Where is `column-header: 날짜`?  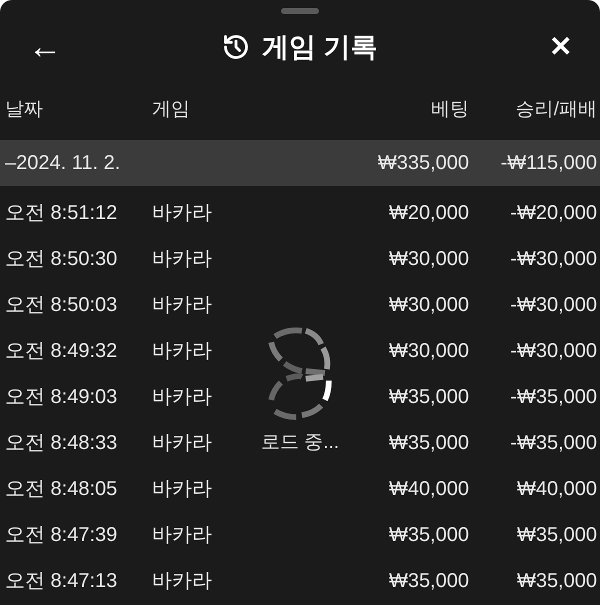 column-header: 날짜 is located at coordinates (24, 110).